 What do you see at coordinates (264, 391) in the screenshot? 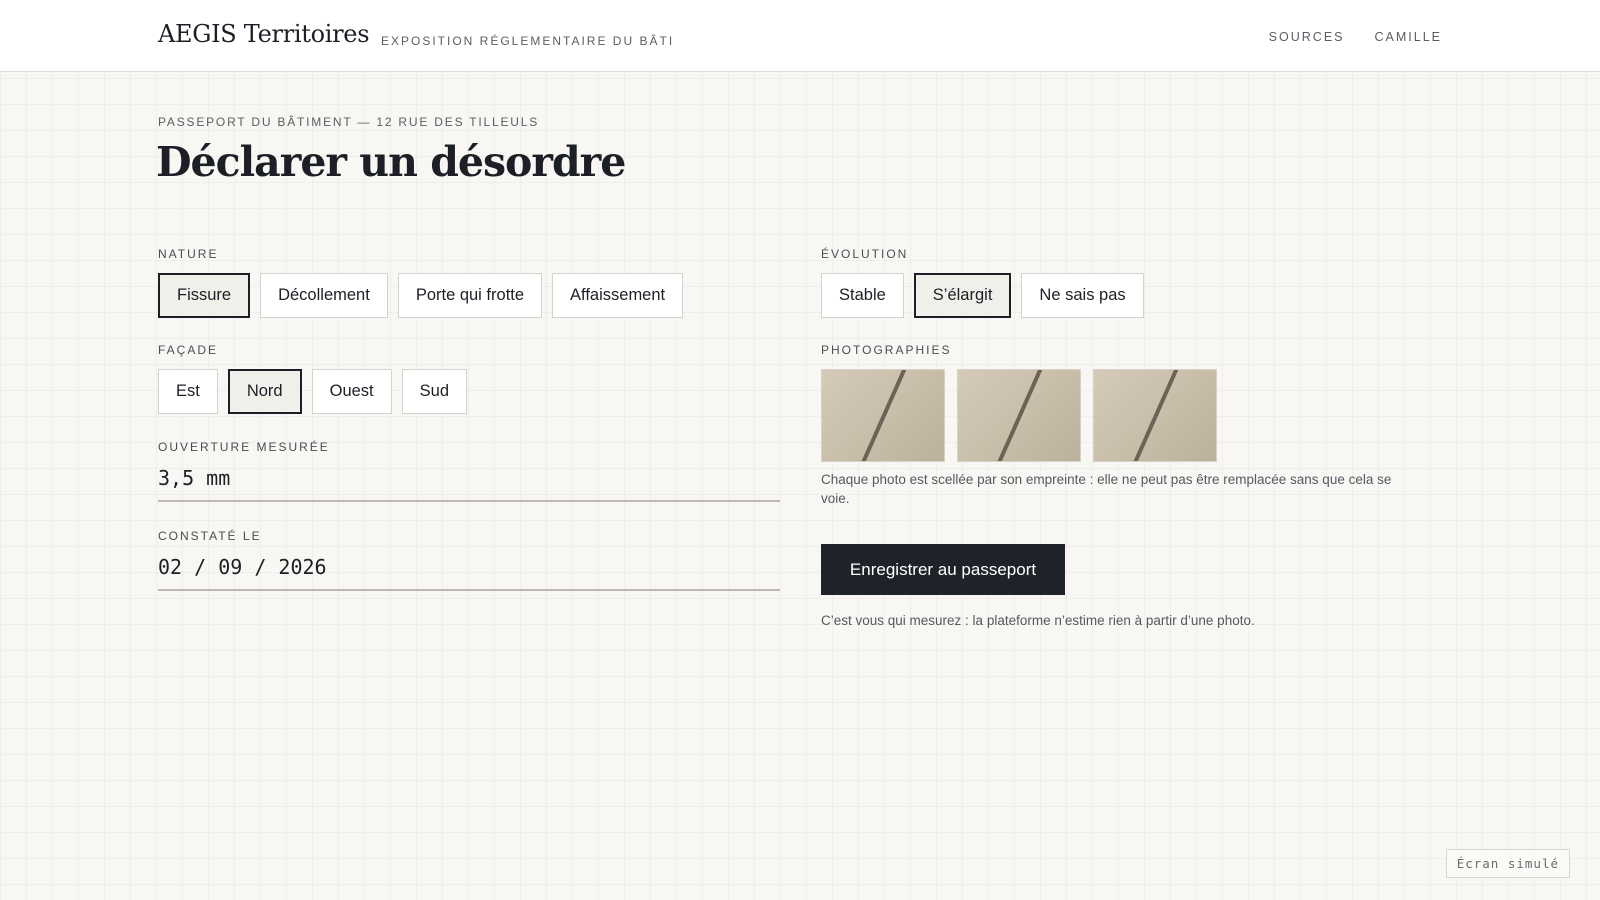
I see `facade-option-nord: Nord` at bounding box center [264, 391].